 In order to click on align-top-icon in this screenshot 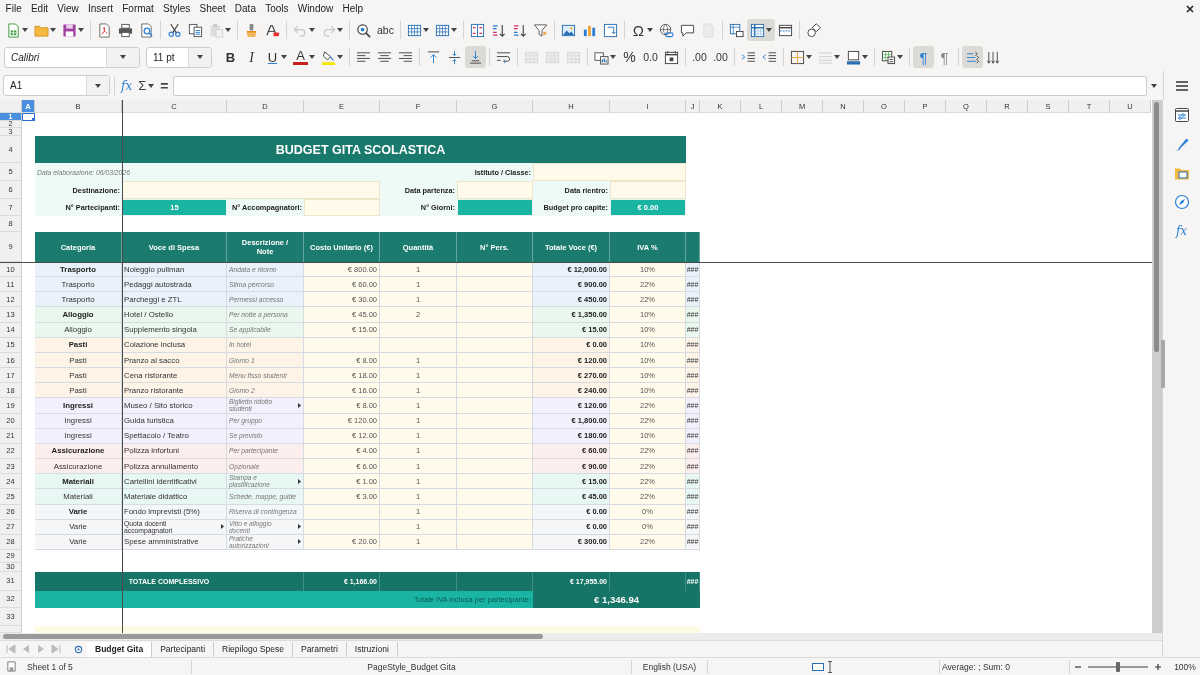, I will do `click(433, 57)`.